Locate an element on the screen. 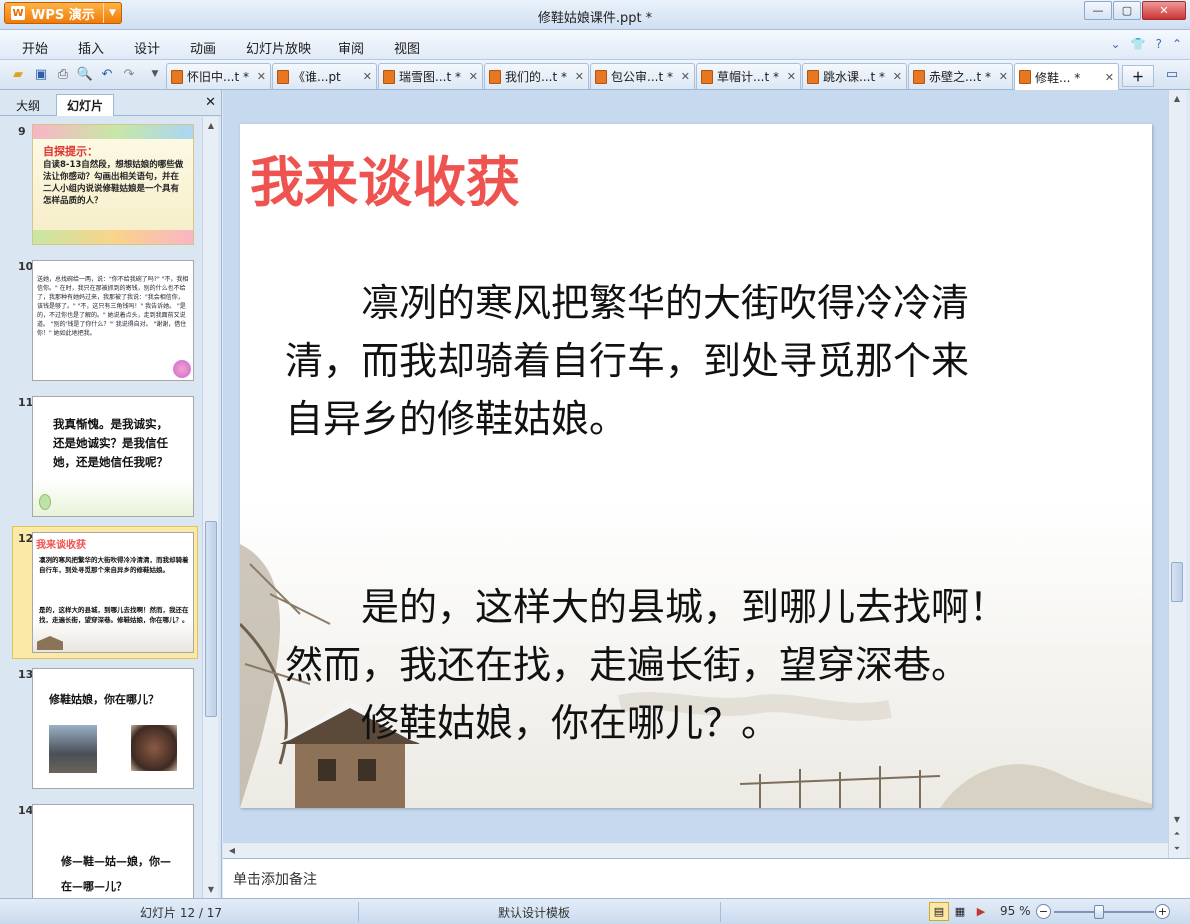 The height and width of the screenshot is (924, 1190). menu-slideshow: 幻灯片放映 is located at coordinates (278, 47).